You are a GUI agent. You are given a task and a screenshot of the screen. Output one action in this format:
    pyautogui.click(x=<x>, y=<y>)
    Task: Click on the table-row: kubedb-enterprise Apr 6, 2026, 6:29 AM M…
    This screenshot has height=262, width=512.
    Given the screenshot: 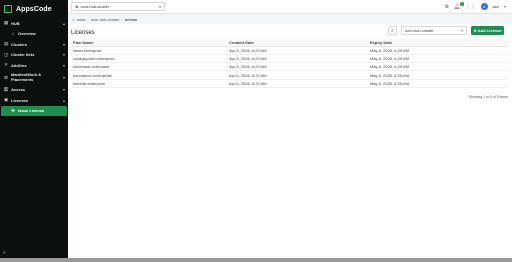 What is the action you would take?
    pyautogui.click(x=289, y=84)
    